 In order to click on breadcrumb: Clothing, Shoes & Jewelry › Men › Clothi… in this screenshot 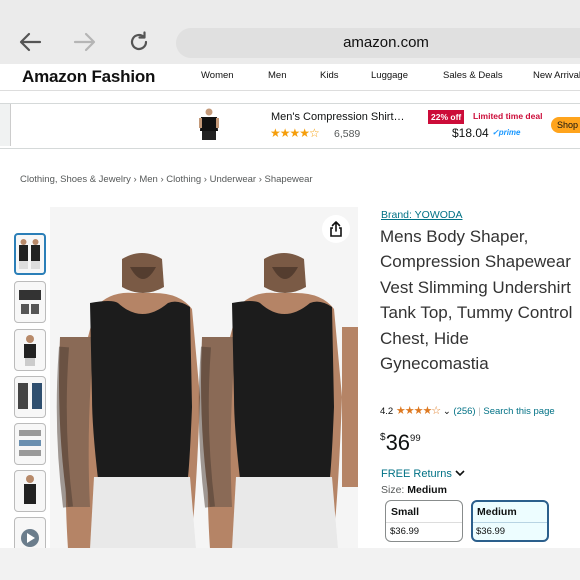, I will do `click(166, 179)`.